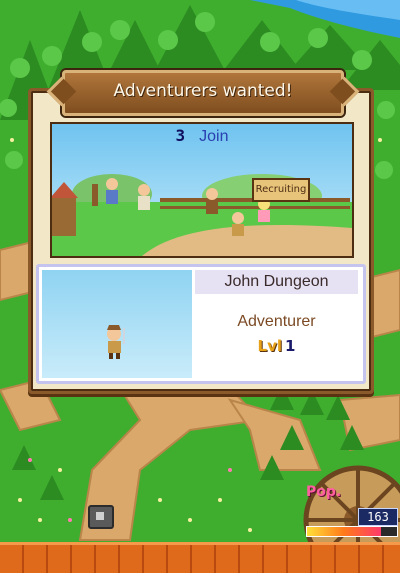  I want to click on popup-title-bar: Adventurers wanted!, so click(203, 93).